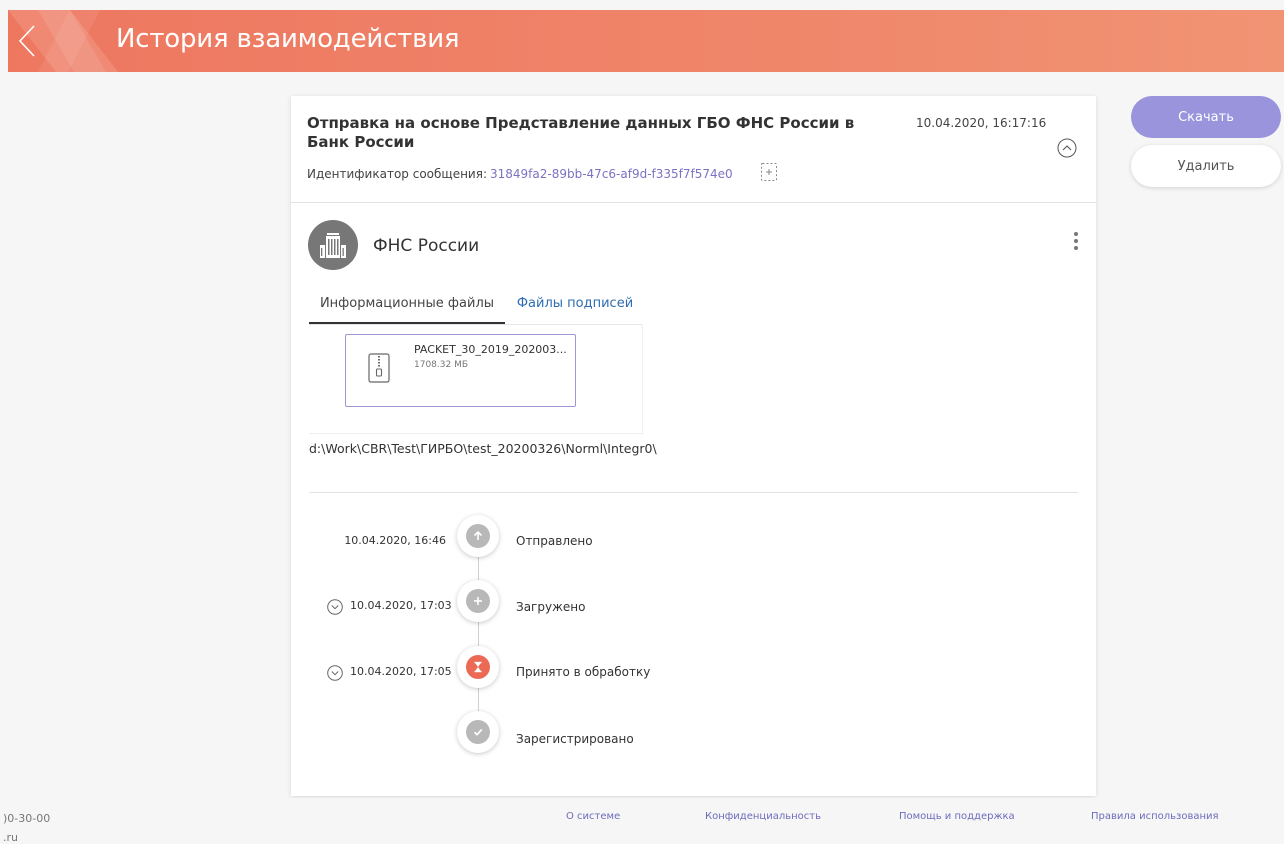  Describe the element at coordinates (1155, 816) in the screenshot. I see `footer-link-terms: Правила использования` at that location.